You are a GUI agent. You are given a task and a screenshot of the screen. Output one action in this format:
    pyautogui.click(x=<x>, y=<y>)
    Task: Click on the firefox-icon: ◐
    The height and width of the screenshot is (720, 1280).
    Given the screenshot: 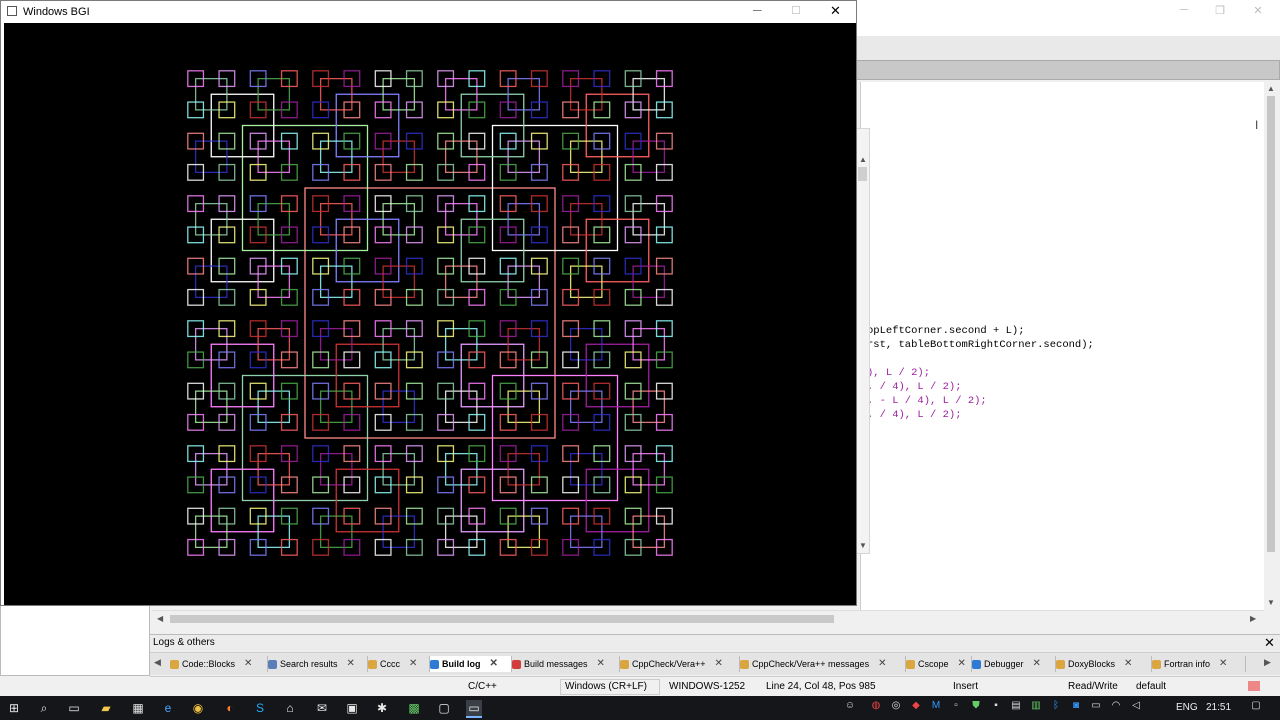 What is the action you would take?
    pyautogui.click(x=230, y=708)
    